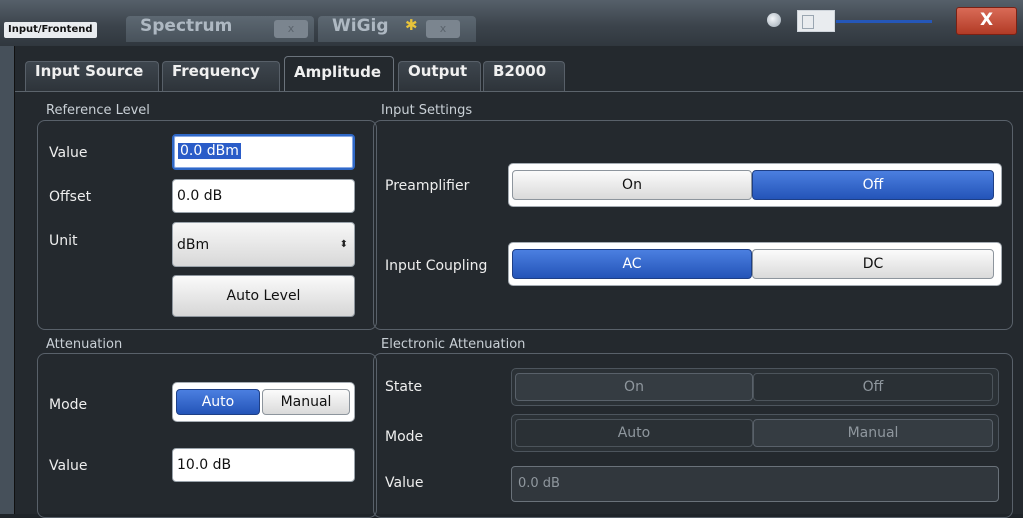  What do you see at coordinates (404, 437) in the screenshot?
I see `ea-mode-label: Mode` at bounding box center [404, 437].